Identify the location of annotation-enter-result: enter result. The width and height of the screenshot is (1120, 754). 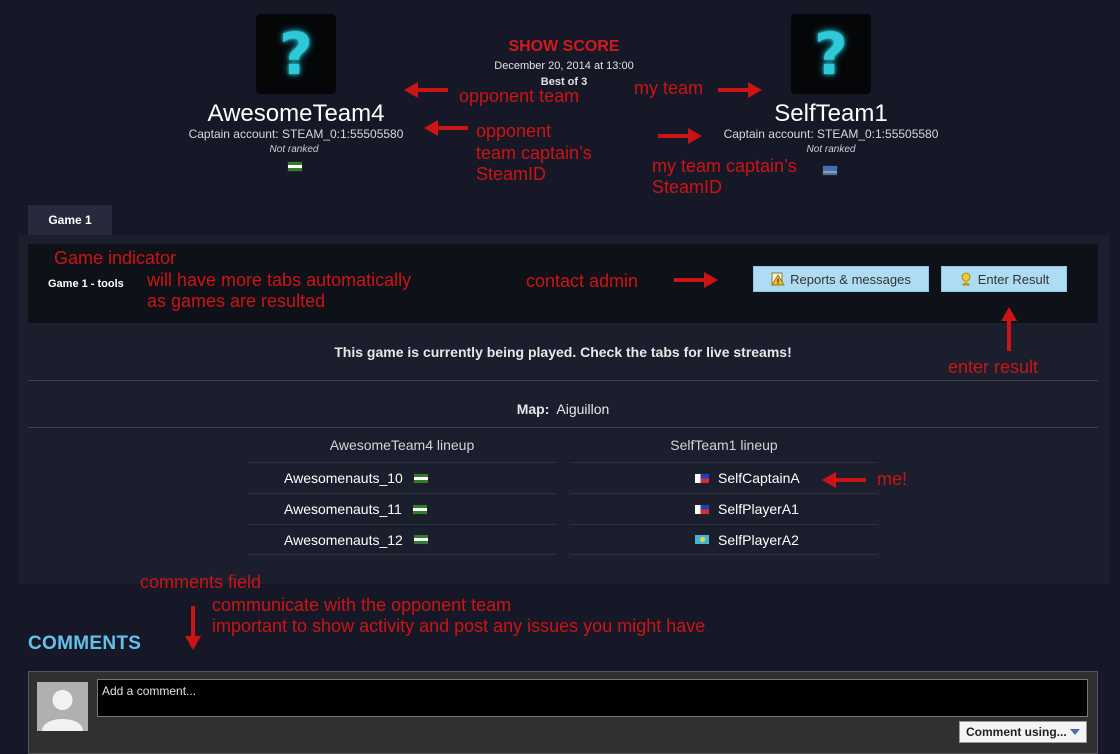
(993, 367).